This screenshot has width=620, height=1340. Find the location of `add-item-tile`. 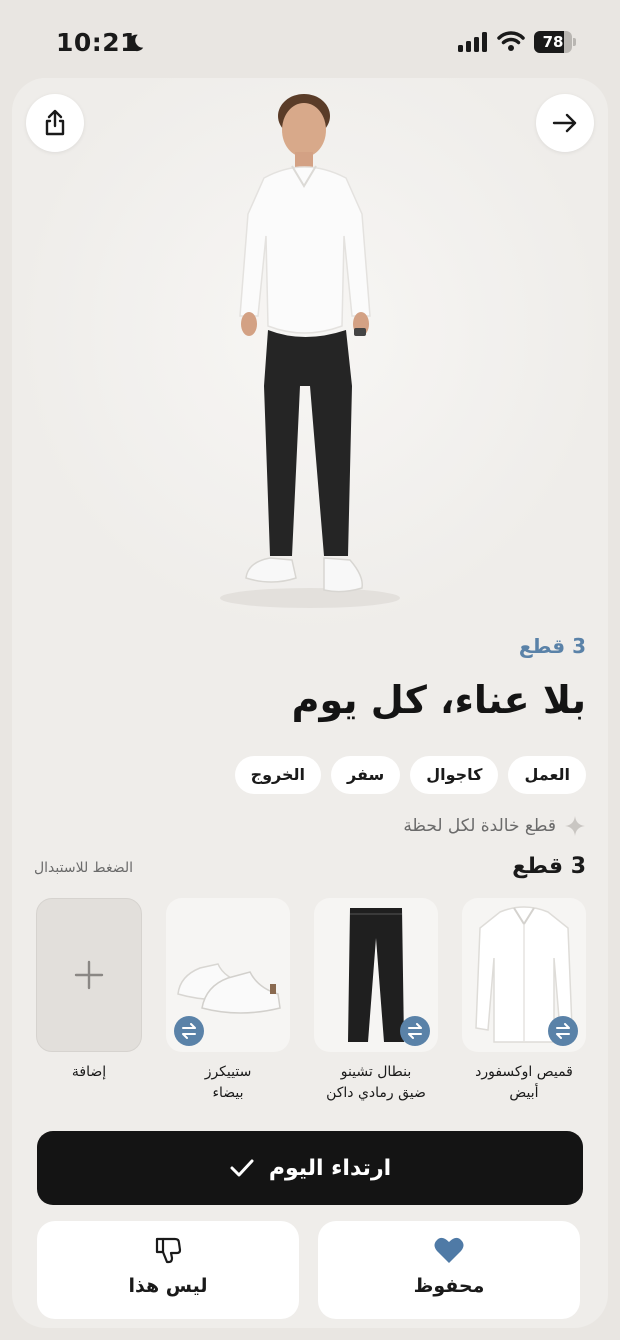

add-item-tile is located at coordinates (89, 975).